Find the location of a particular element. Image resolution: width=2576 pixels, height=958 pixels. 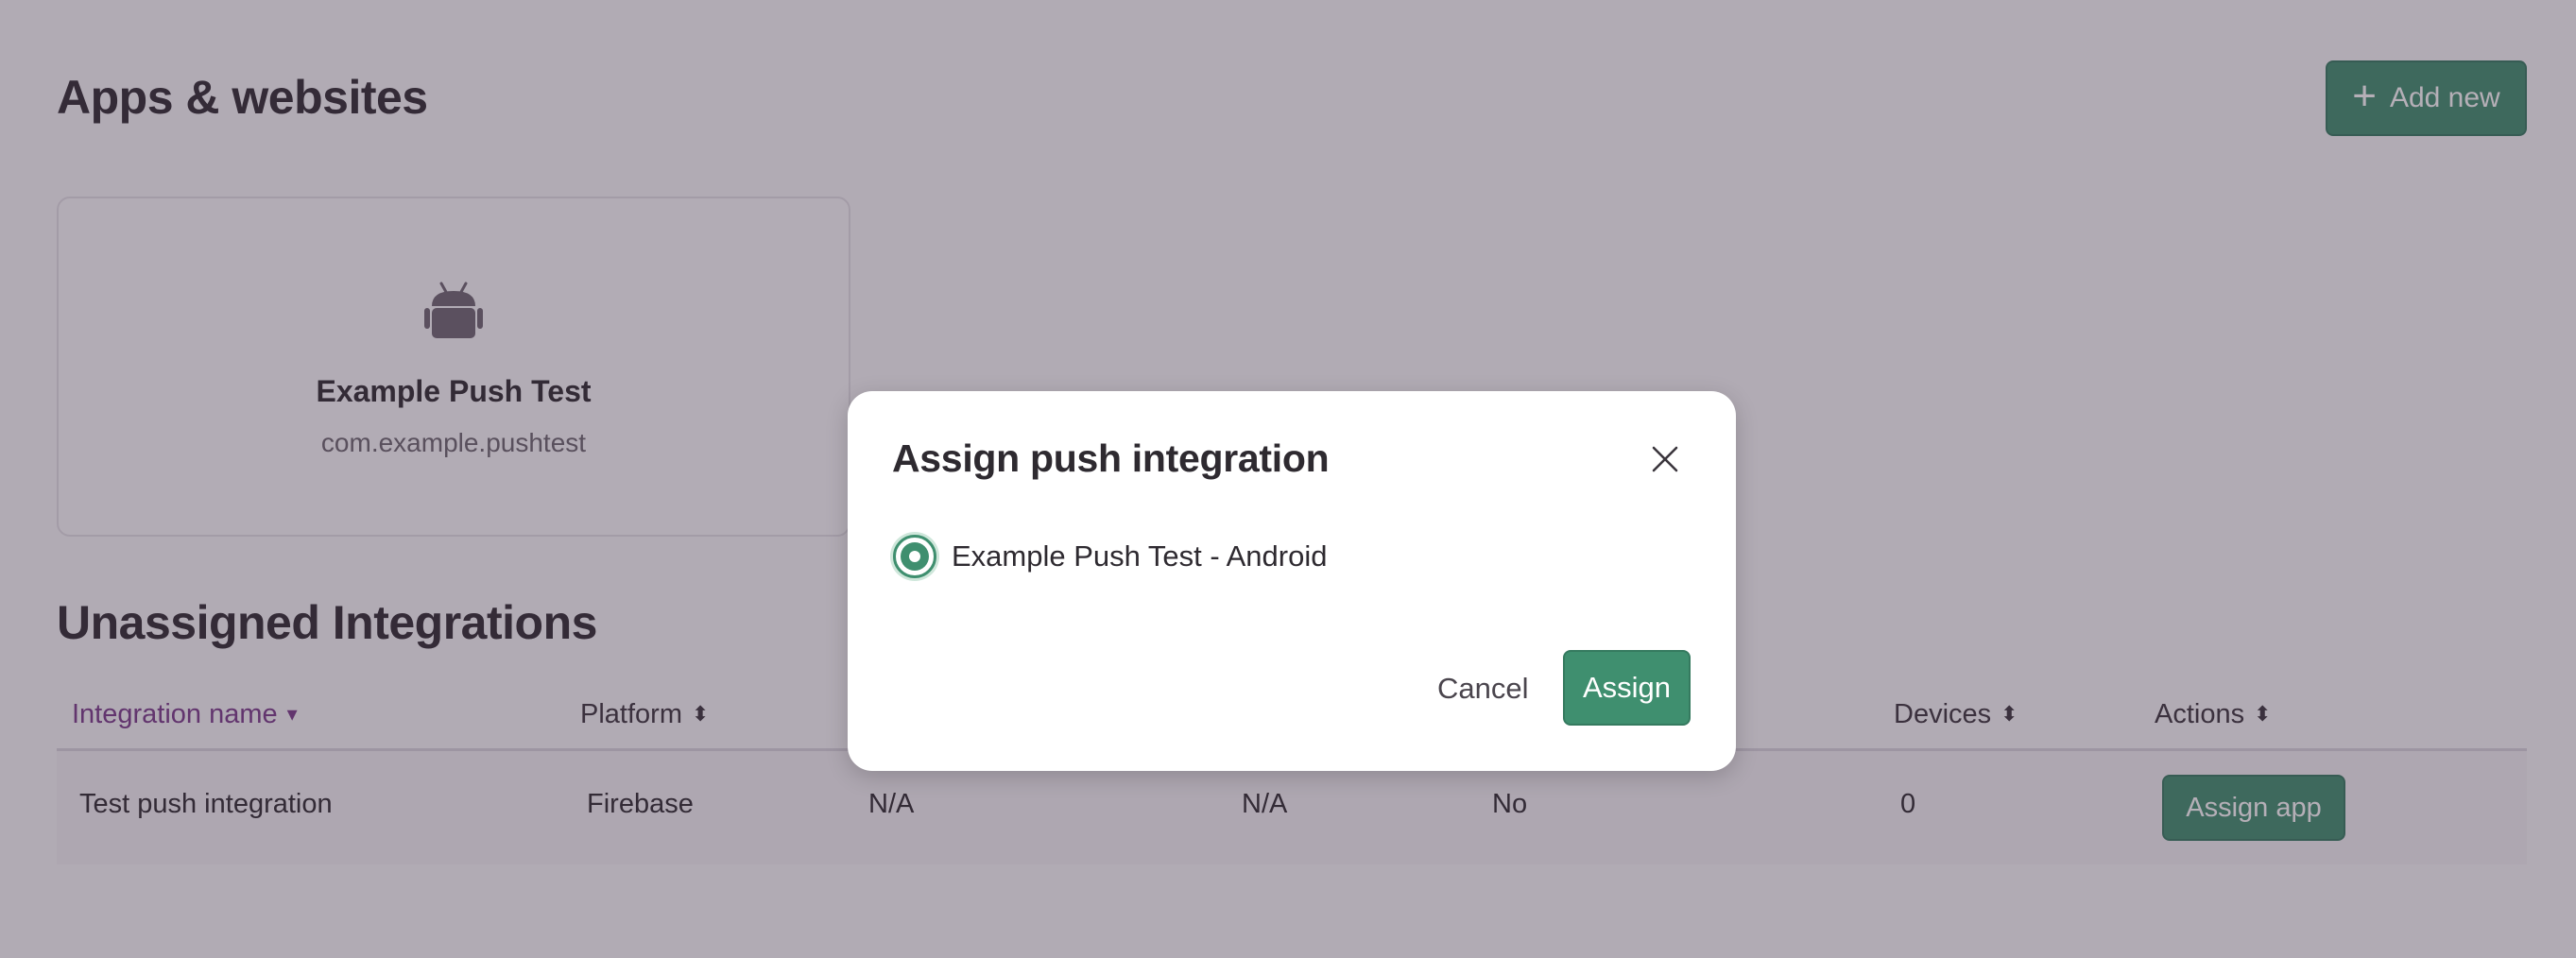

radio-selected is located at coordinates (914, 556).